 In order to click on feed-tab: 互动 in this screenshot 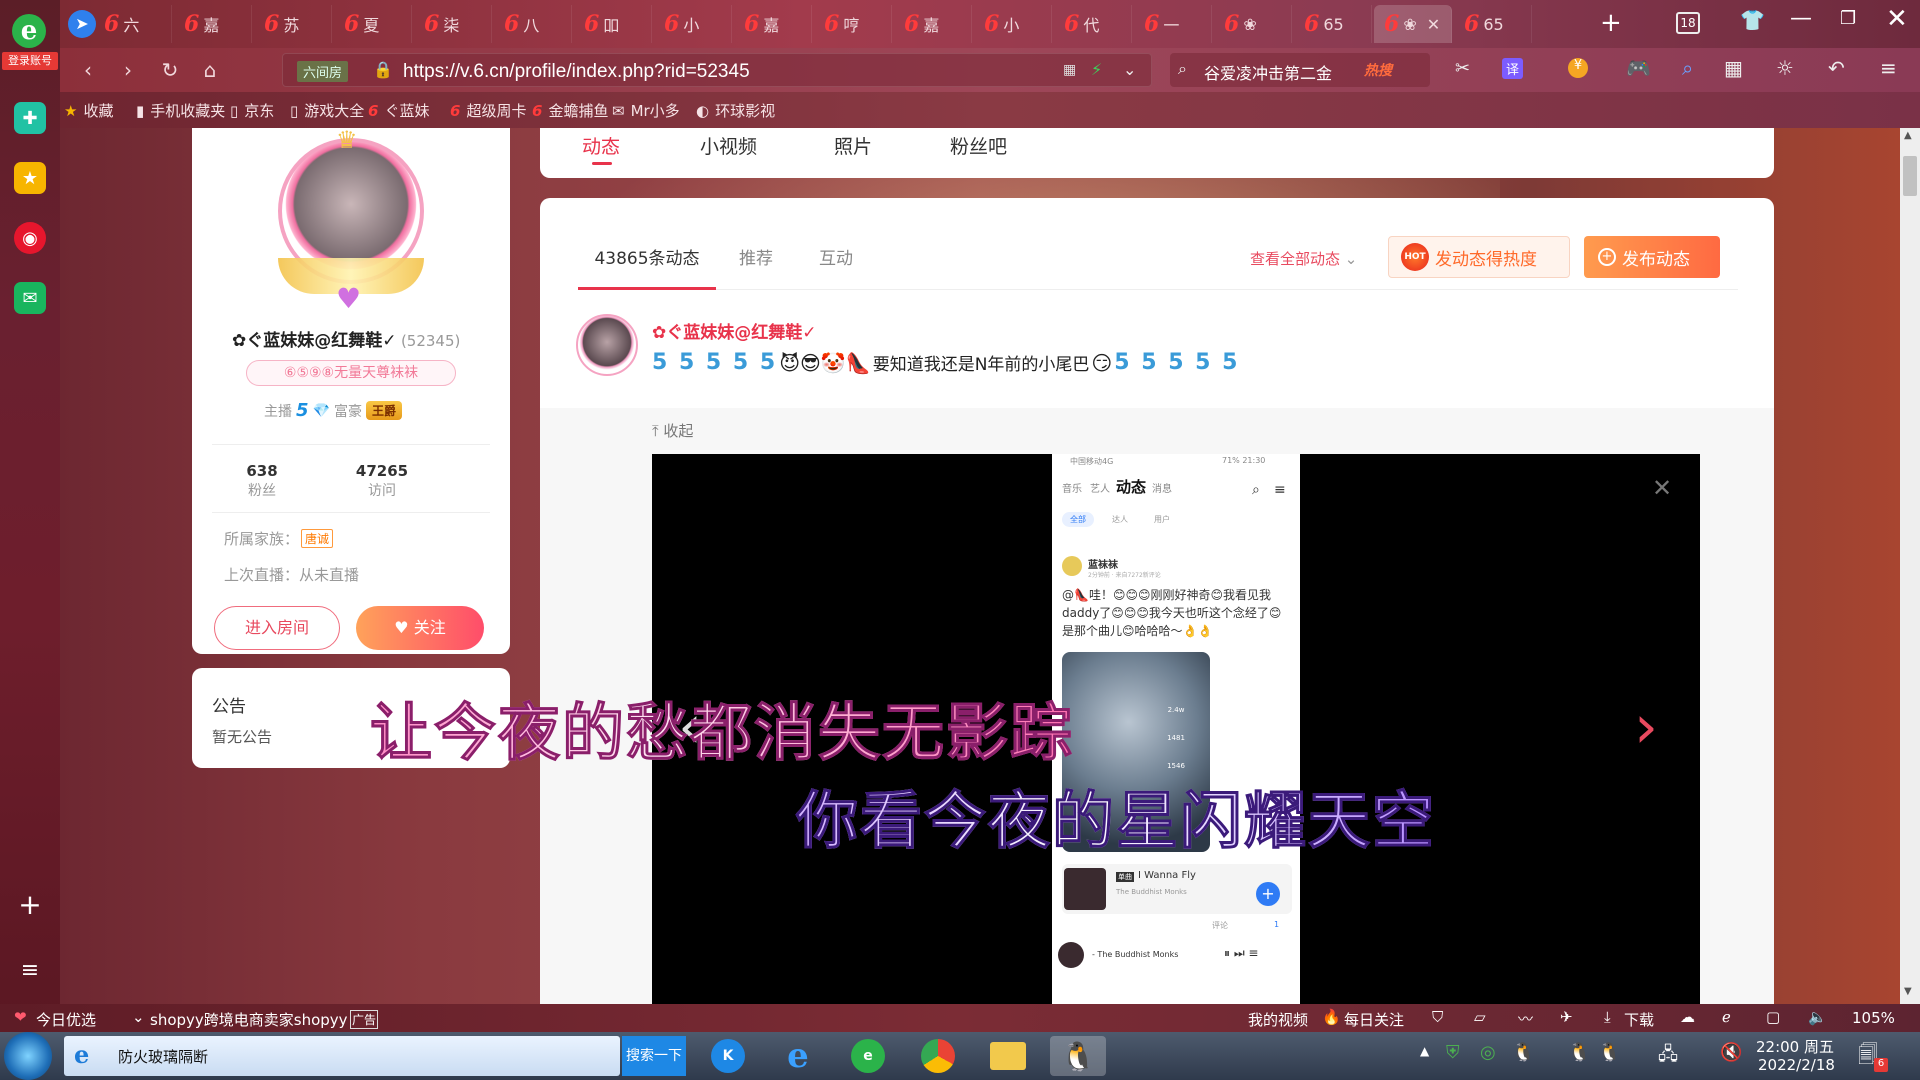, I will do `click(836, 259)`.